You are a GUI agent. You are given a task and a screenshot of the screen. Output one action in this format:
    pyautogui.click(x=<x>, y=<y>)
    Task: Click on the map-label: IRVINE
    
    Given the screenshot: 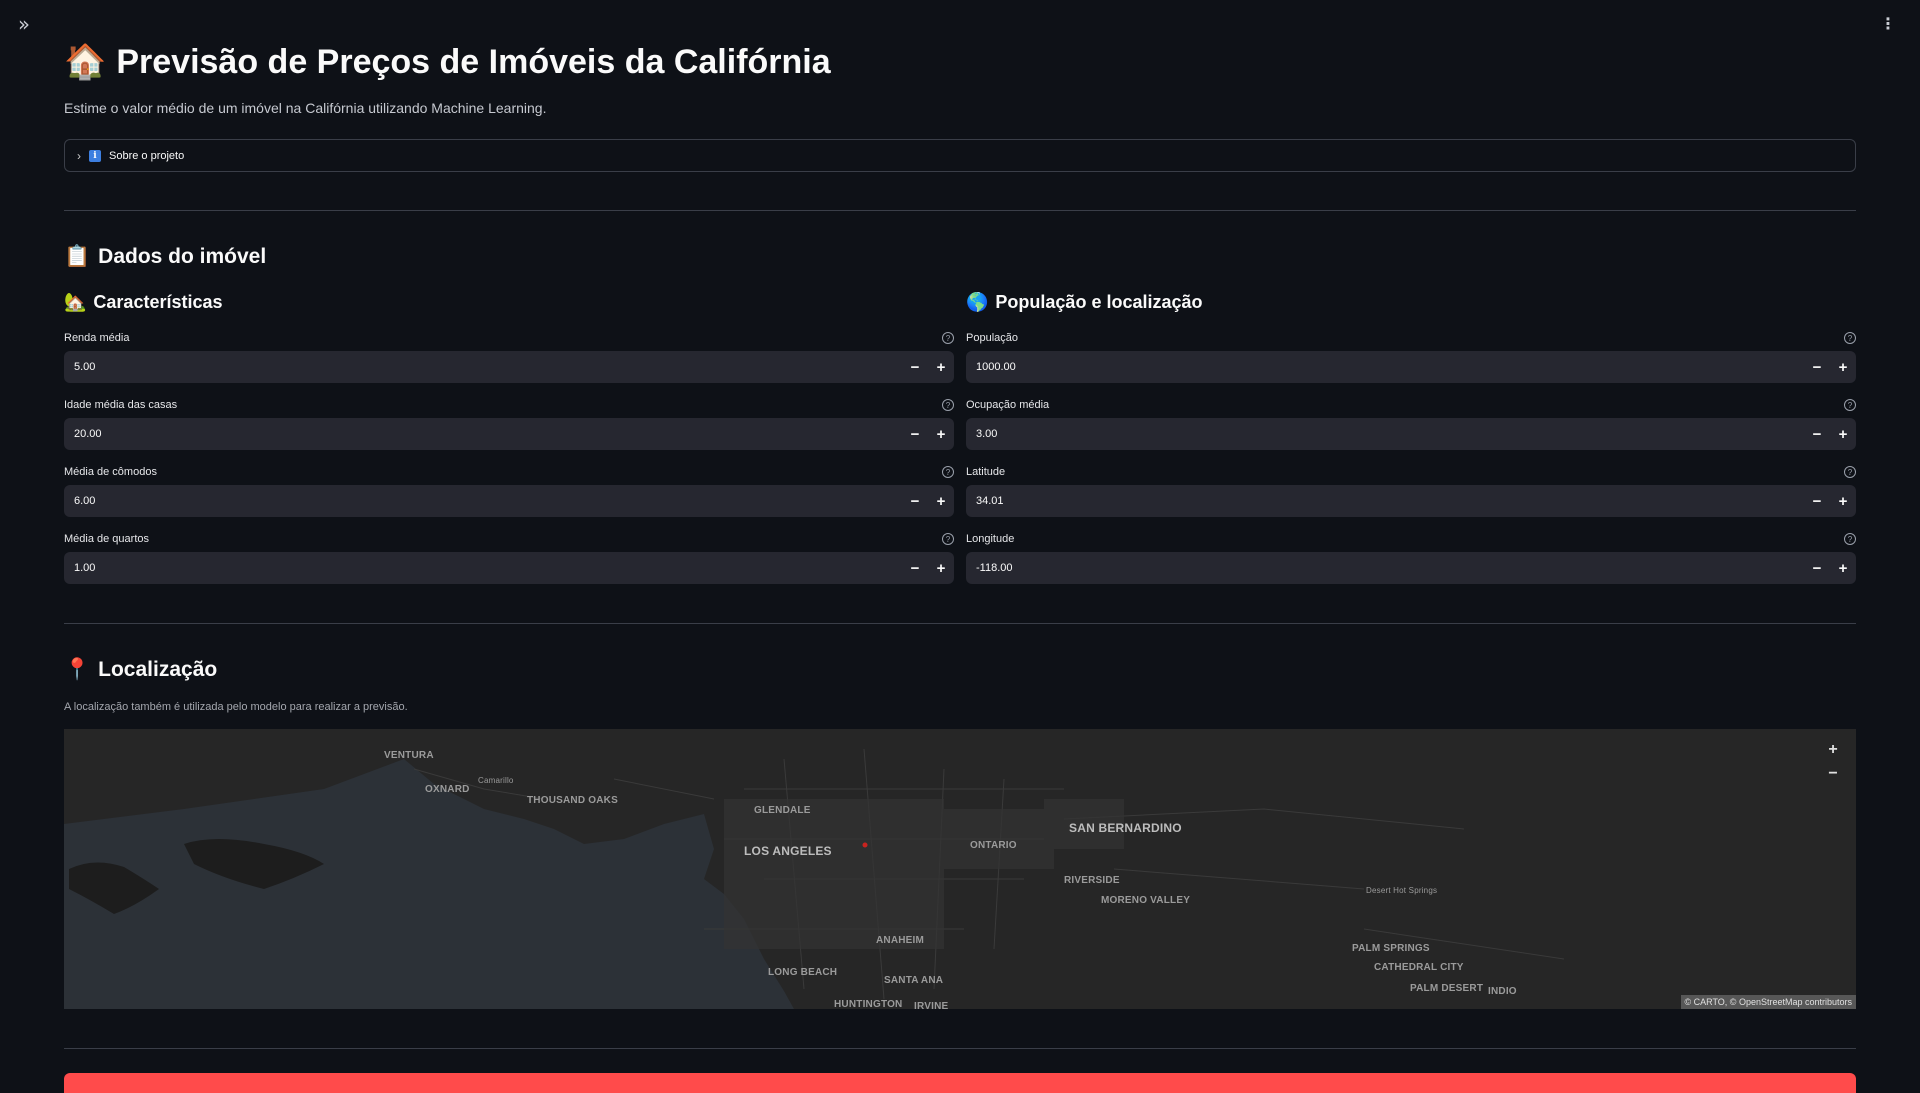 What is the action you would take?
    pyautogui.click(x=931, y=1005)
    